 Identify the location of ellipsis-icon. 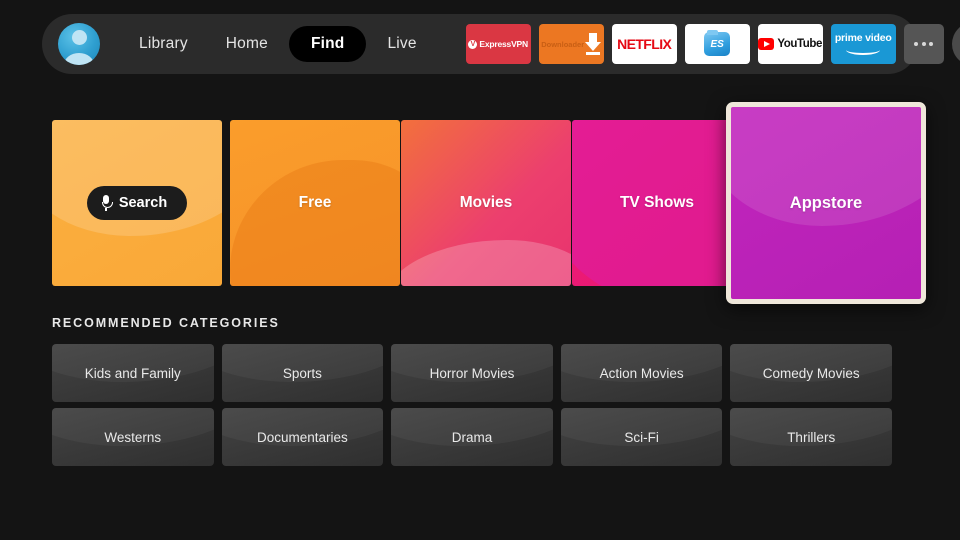
(924, 44).